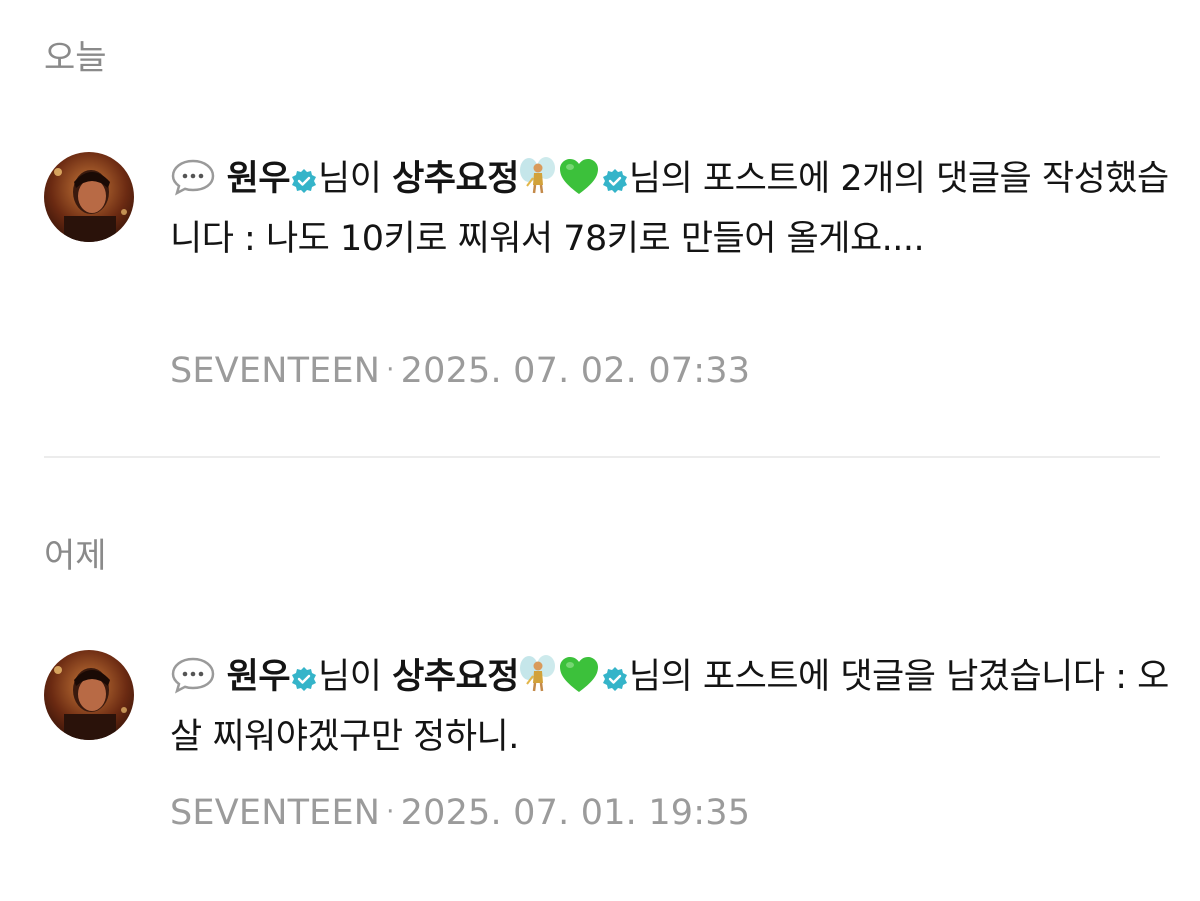 The image size is (1200, 901). Describe the element at coordinates (575, 813) in the screenshot. I see `timestamp: 2025. 07. 01. 19:35` at that location.